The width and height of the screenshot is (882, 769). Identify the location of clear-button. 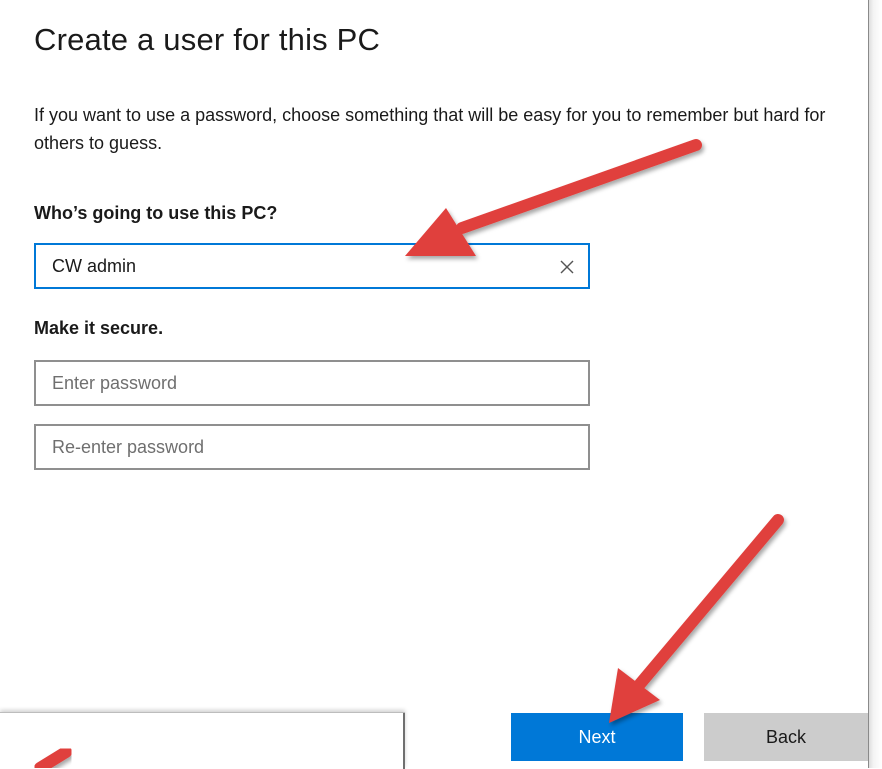
(567, 267).